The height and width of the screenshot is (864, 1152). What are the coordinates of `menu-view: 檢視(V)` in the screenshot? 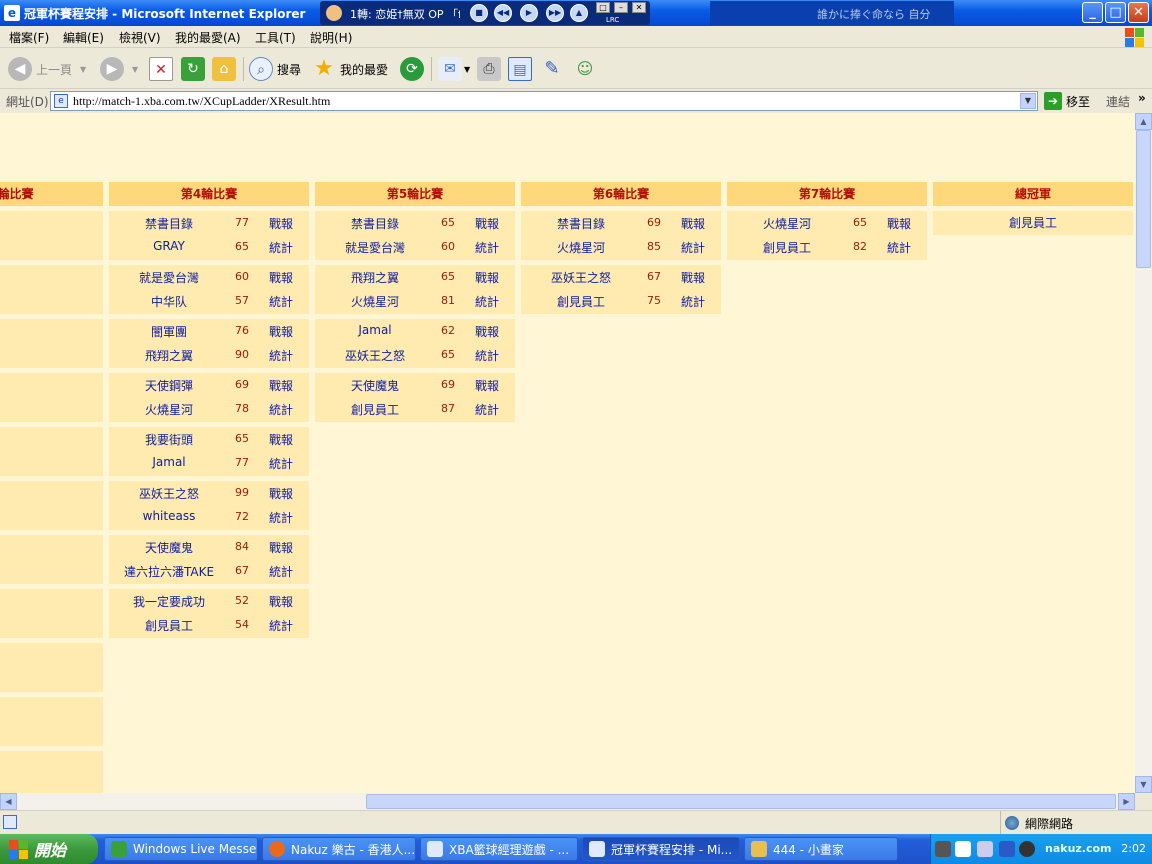 It's located at (140, 37).